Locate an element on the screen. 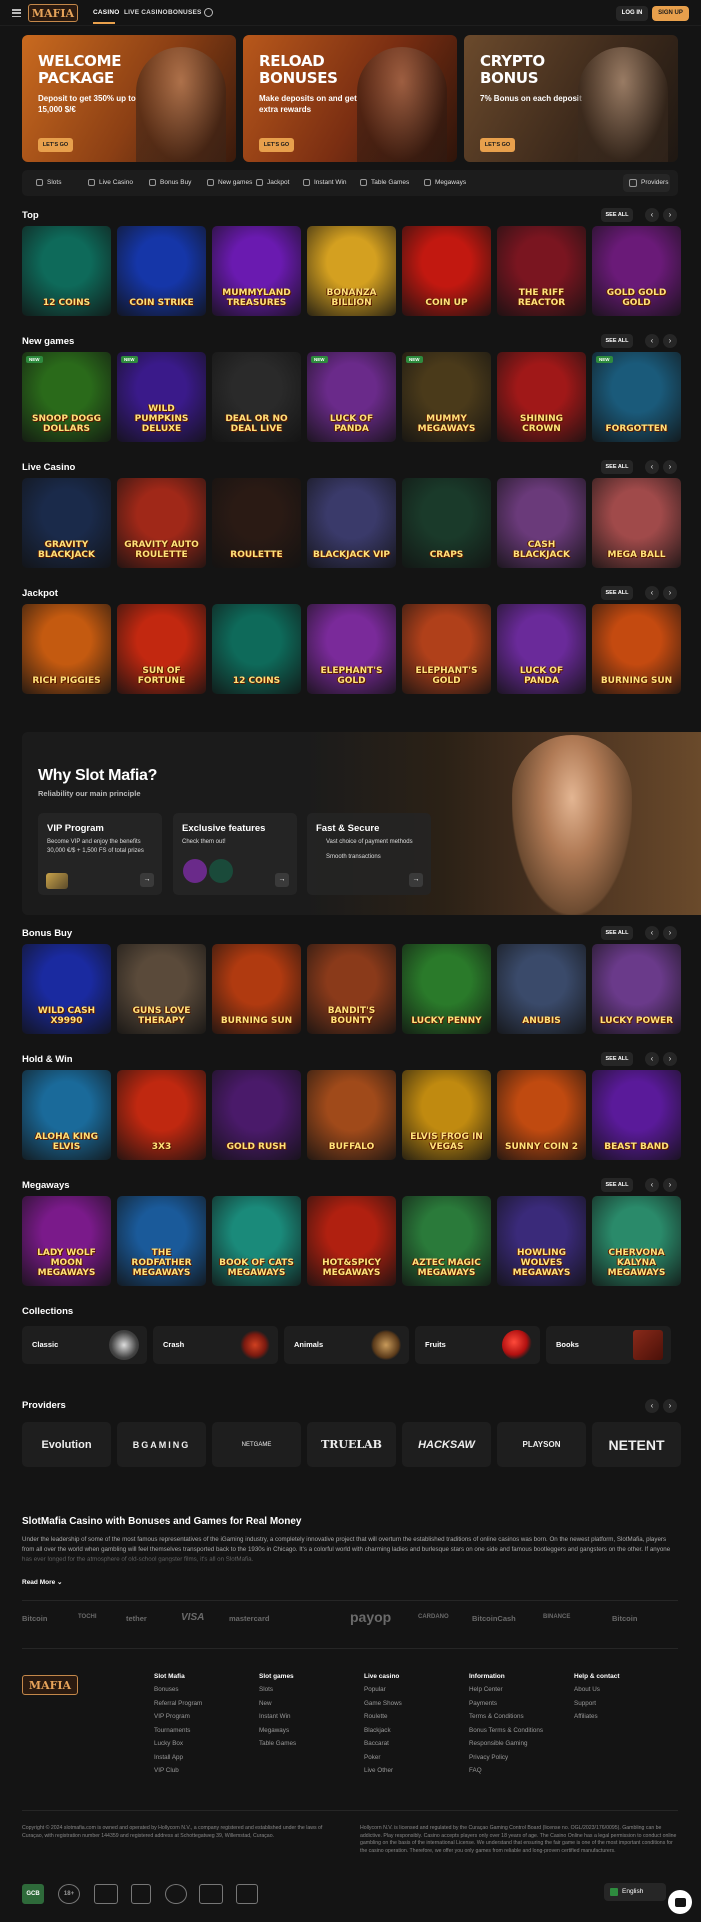 The width and height of the screenshot is (701, 1922). footer-link: Responsible Gaming is located at coordinates (519, 1747).